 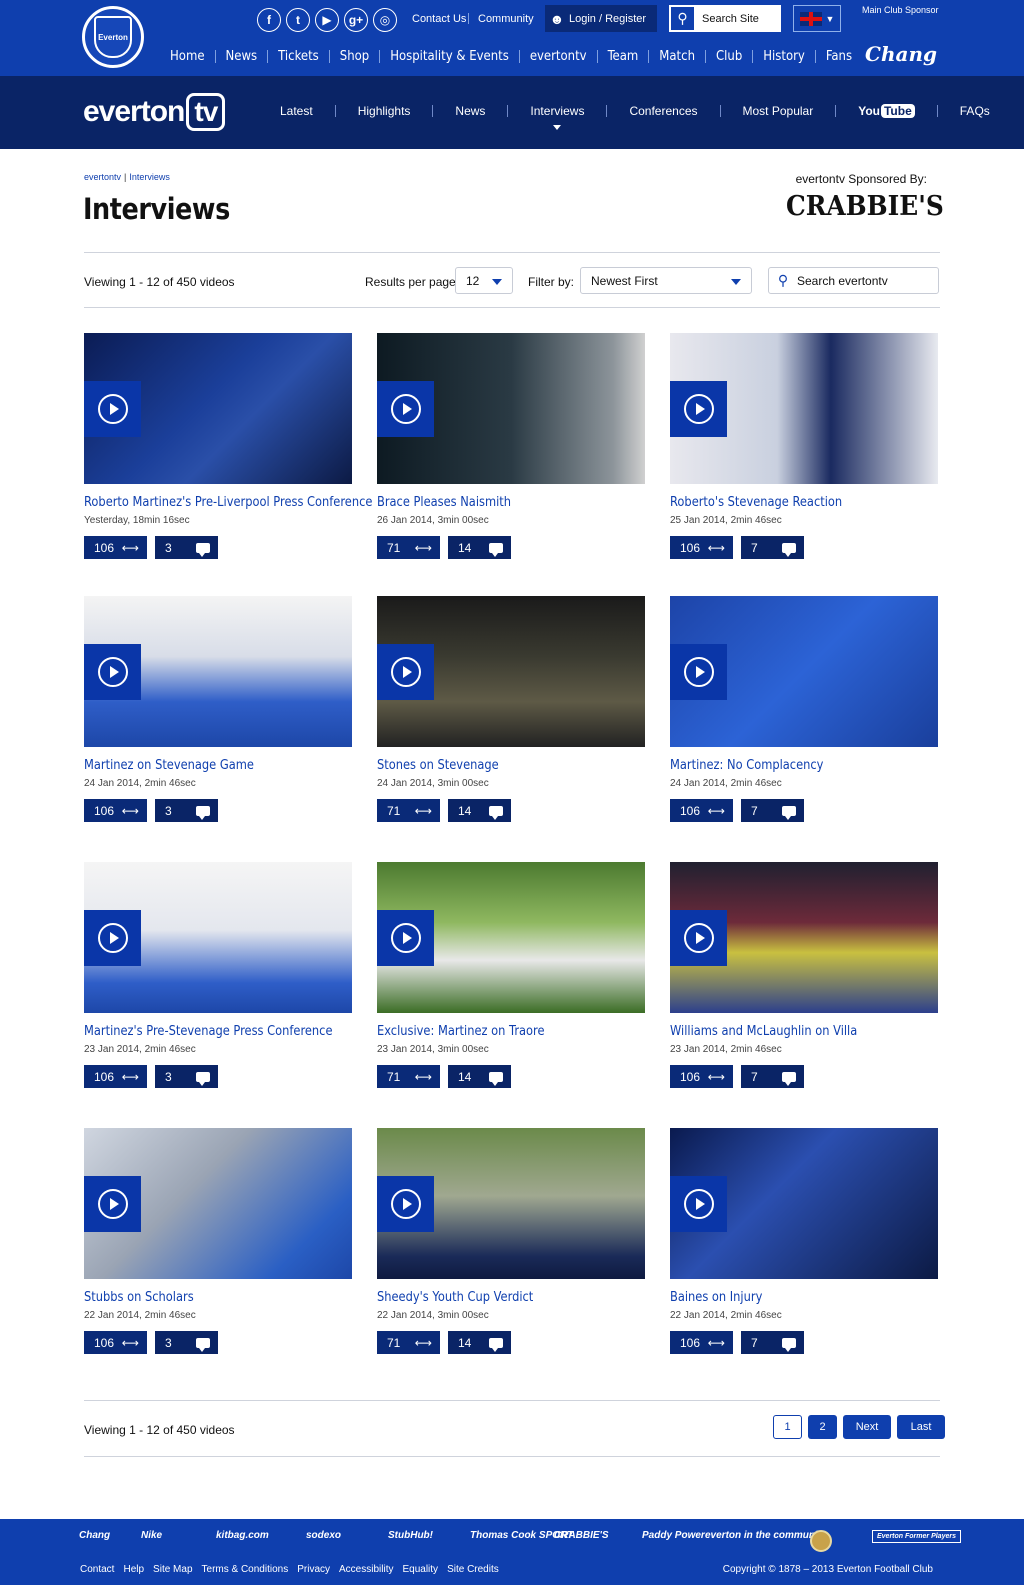 What do you see at coordinates (557, 117) in the screenshot?
I see `tv-tab-interviews: Interviews` at bounding box center [557, 117].